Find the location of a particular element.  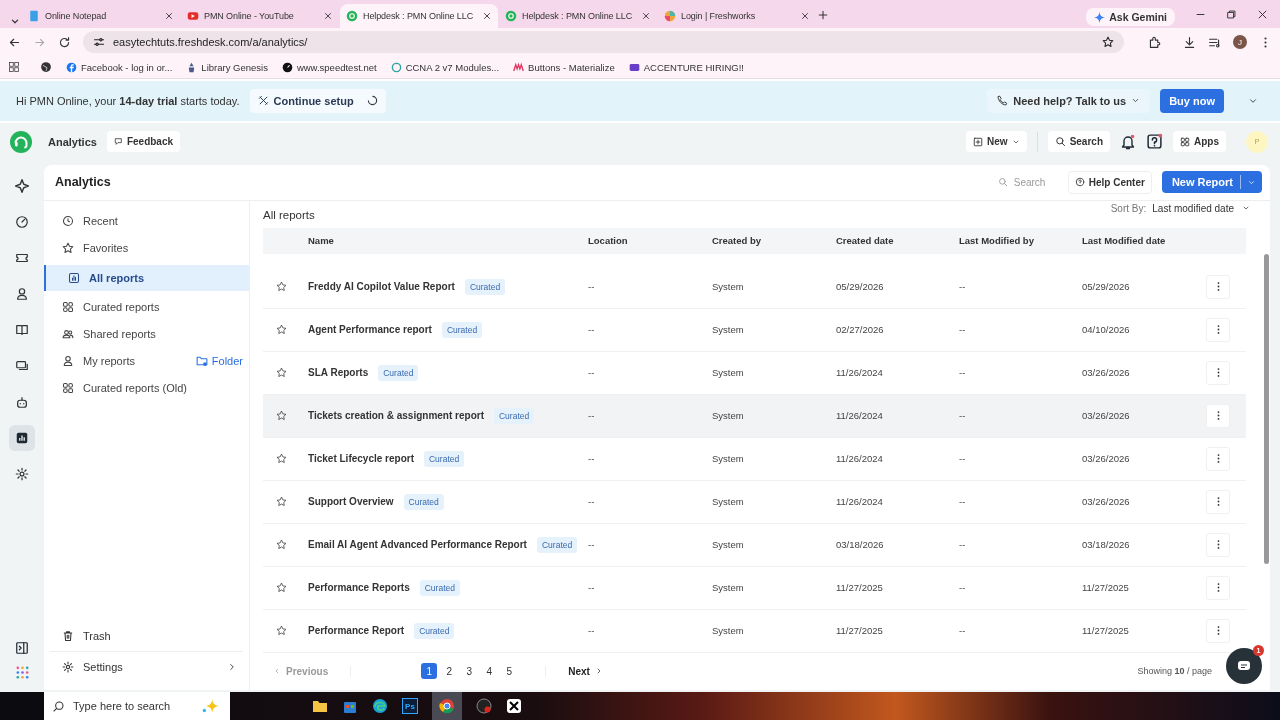

table-cell-text: 11/27/2025 is located at coordinates (1106, 588).